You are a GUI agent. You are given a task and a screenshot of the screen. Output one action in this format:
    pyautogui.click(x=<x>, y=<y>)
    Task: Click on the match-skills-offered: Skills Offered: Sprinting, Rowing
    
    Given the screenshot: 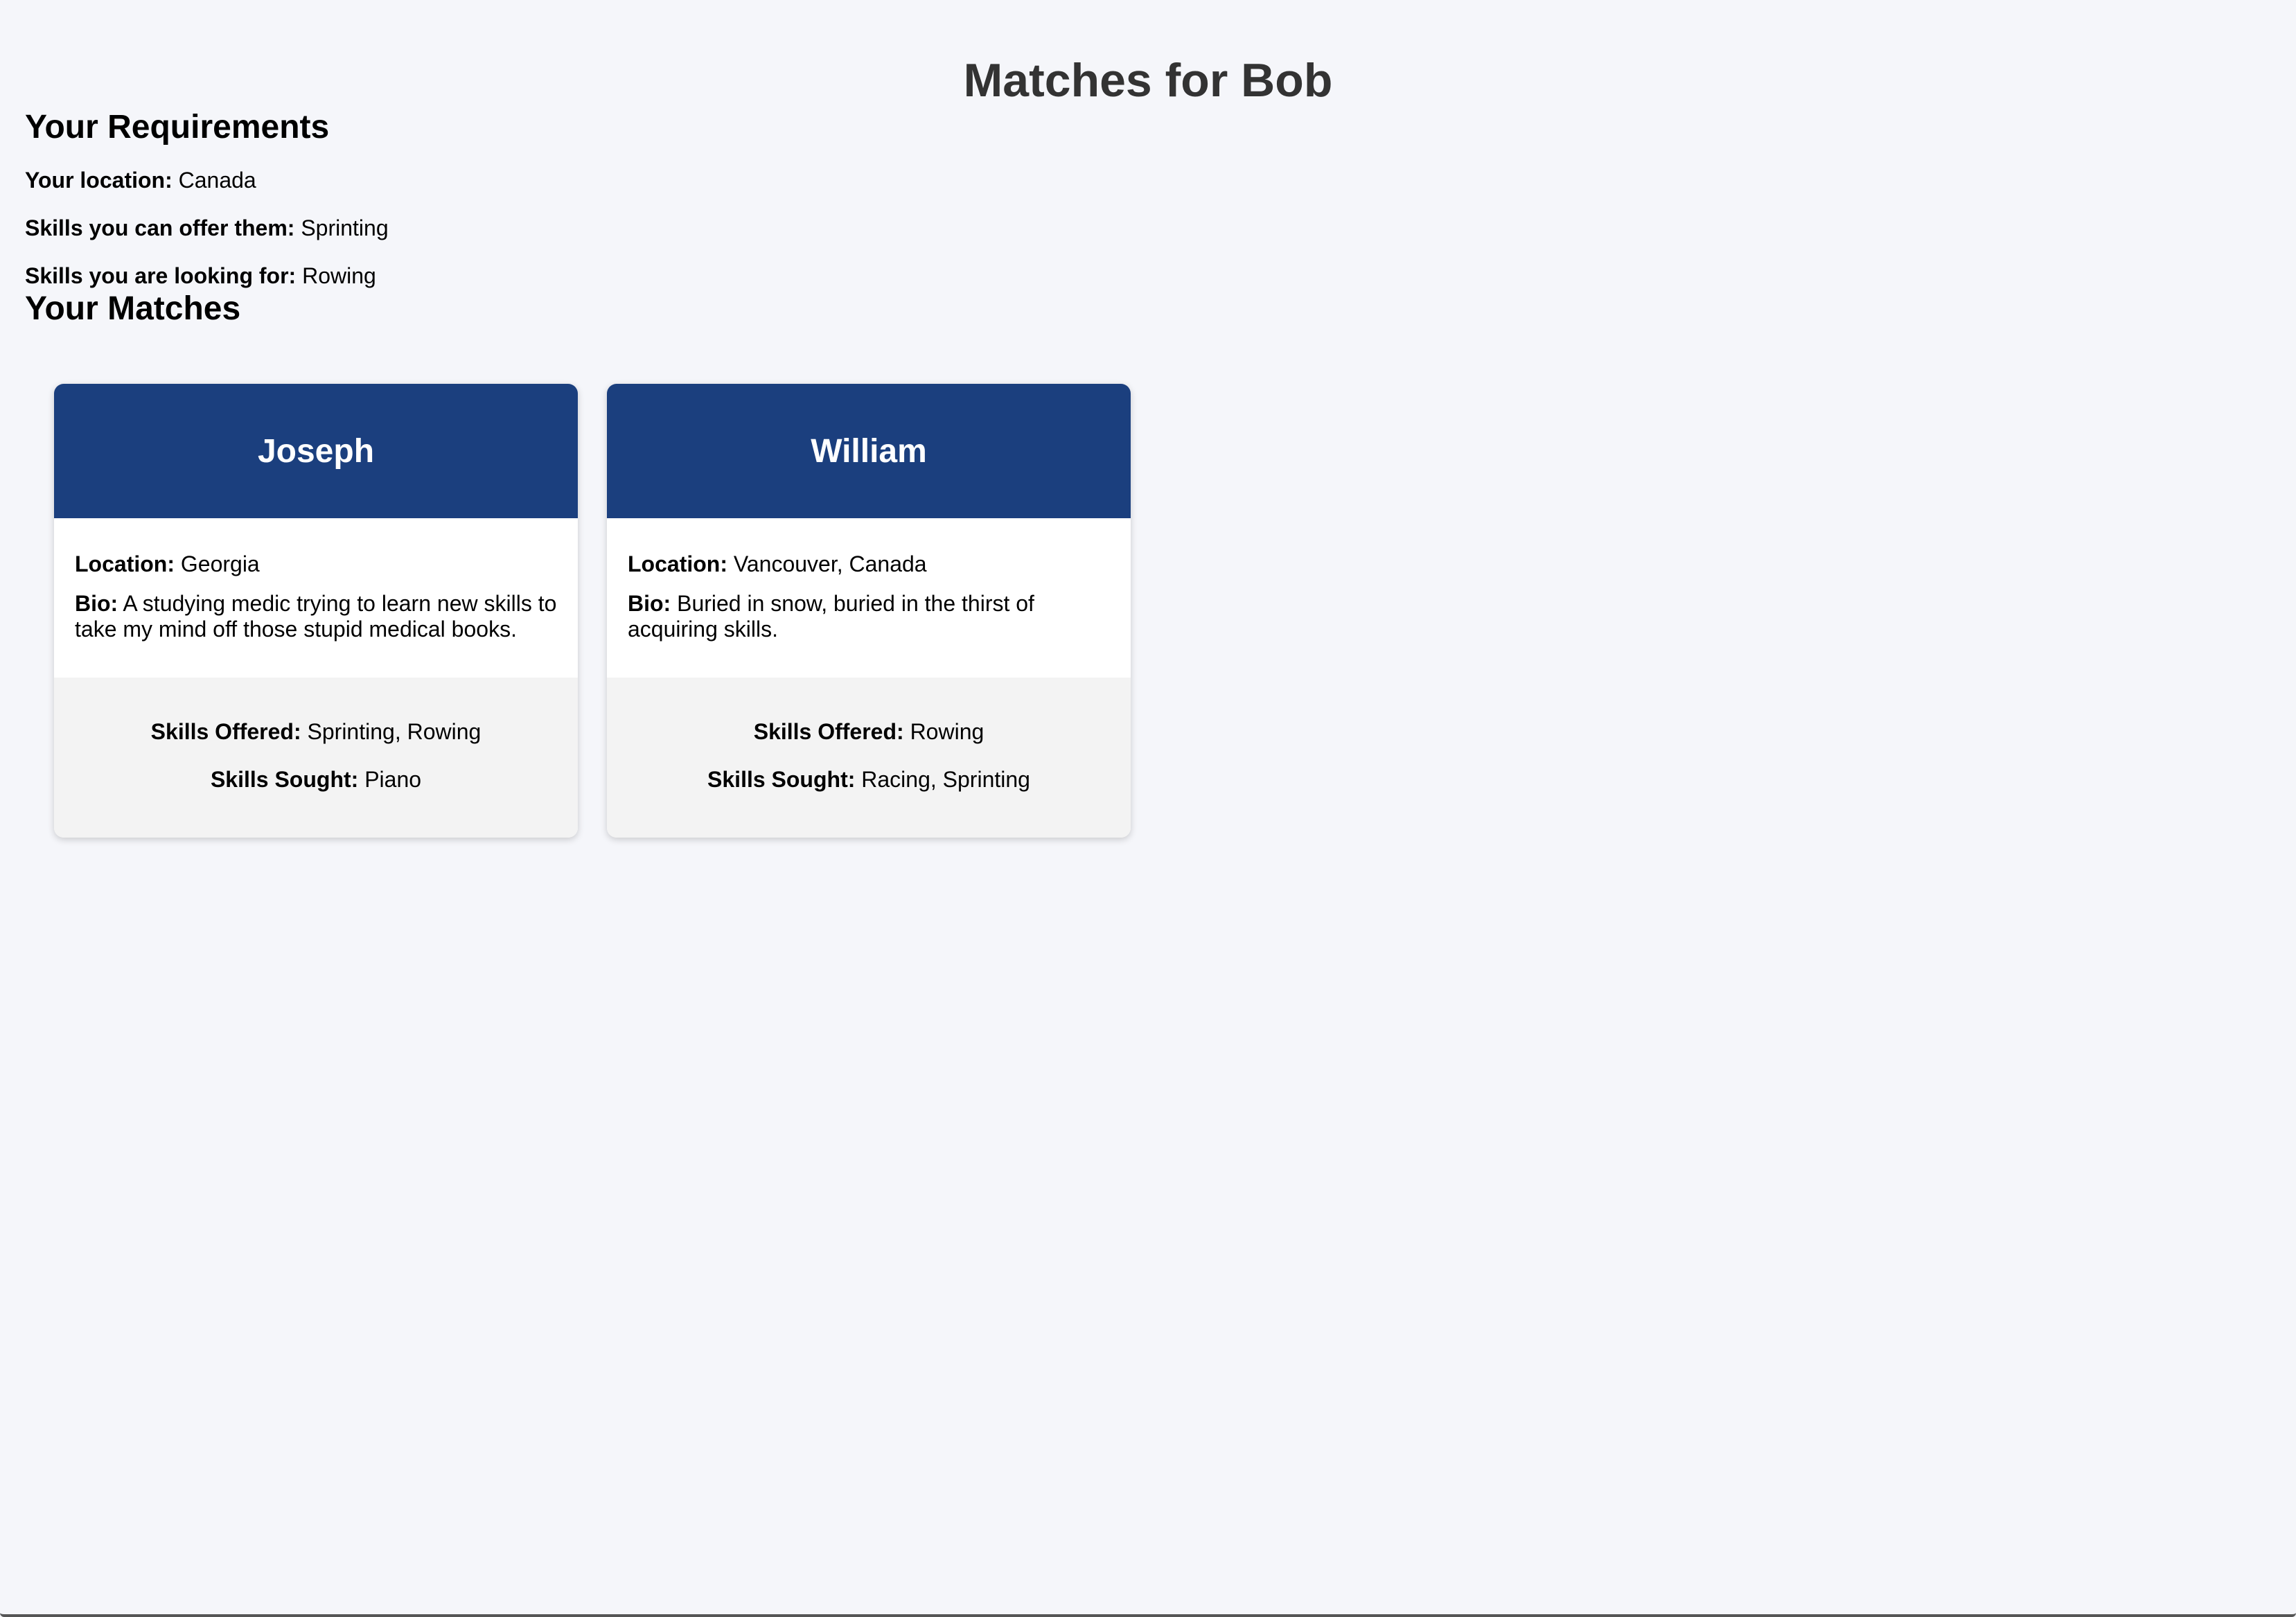 What is the action you would take?
    pyautogui.click(x=316, y=731)
    